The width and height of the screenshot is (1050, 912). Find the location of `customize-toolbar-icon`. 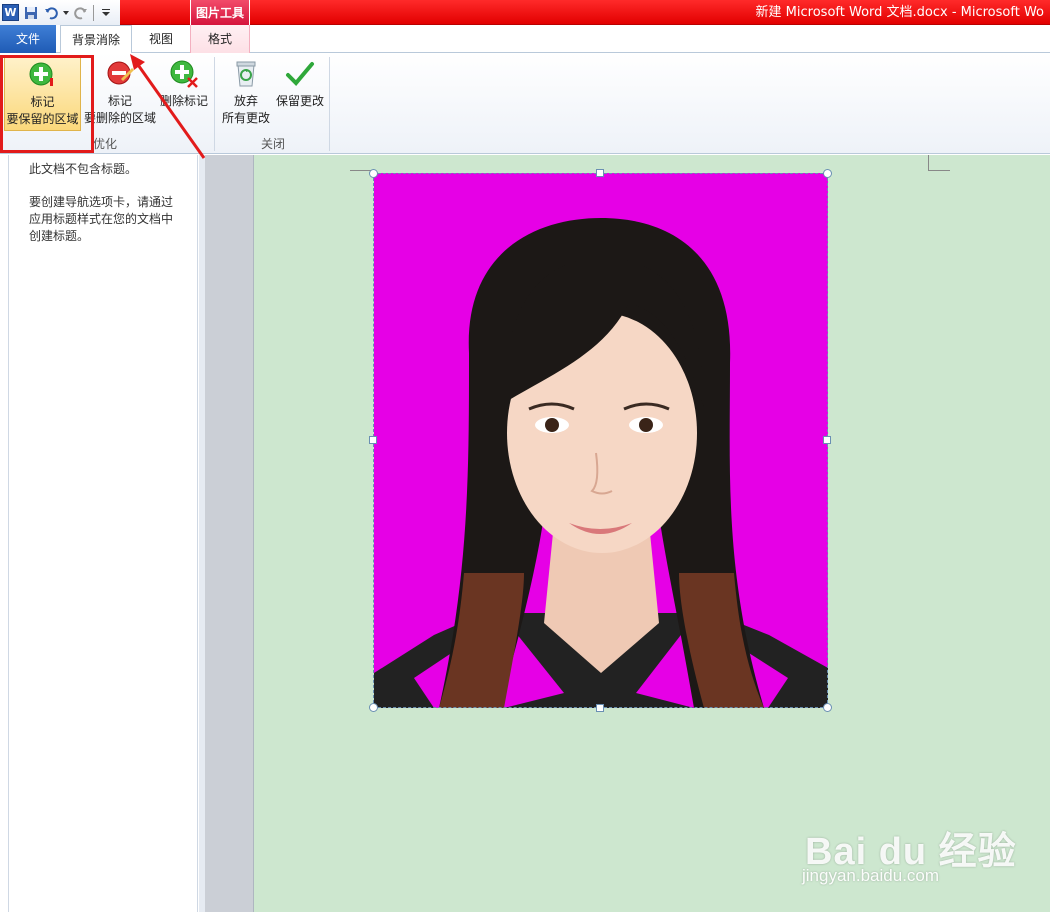

customize-toolbar-icon is located at coordinates (106, 13).